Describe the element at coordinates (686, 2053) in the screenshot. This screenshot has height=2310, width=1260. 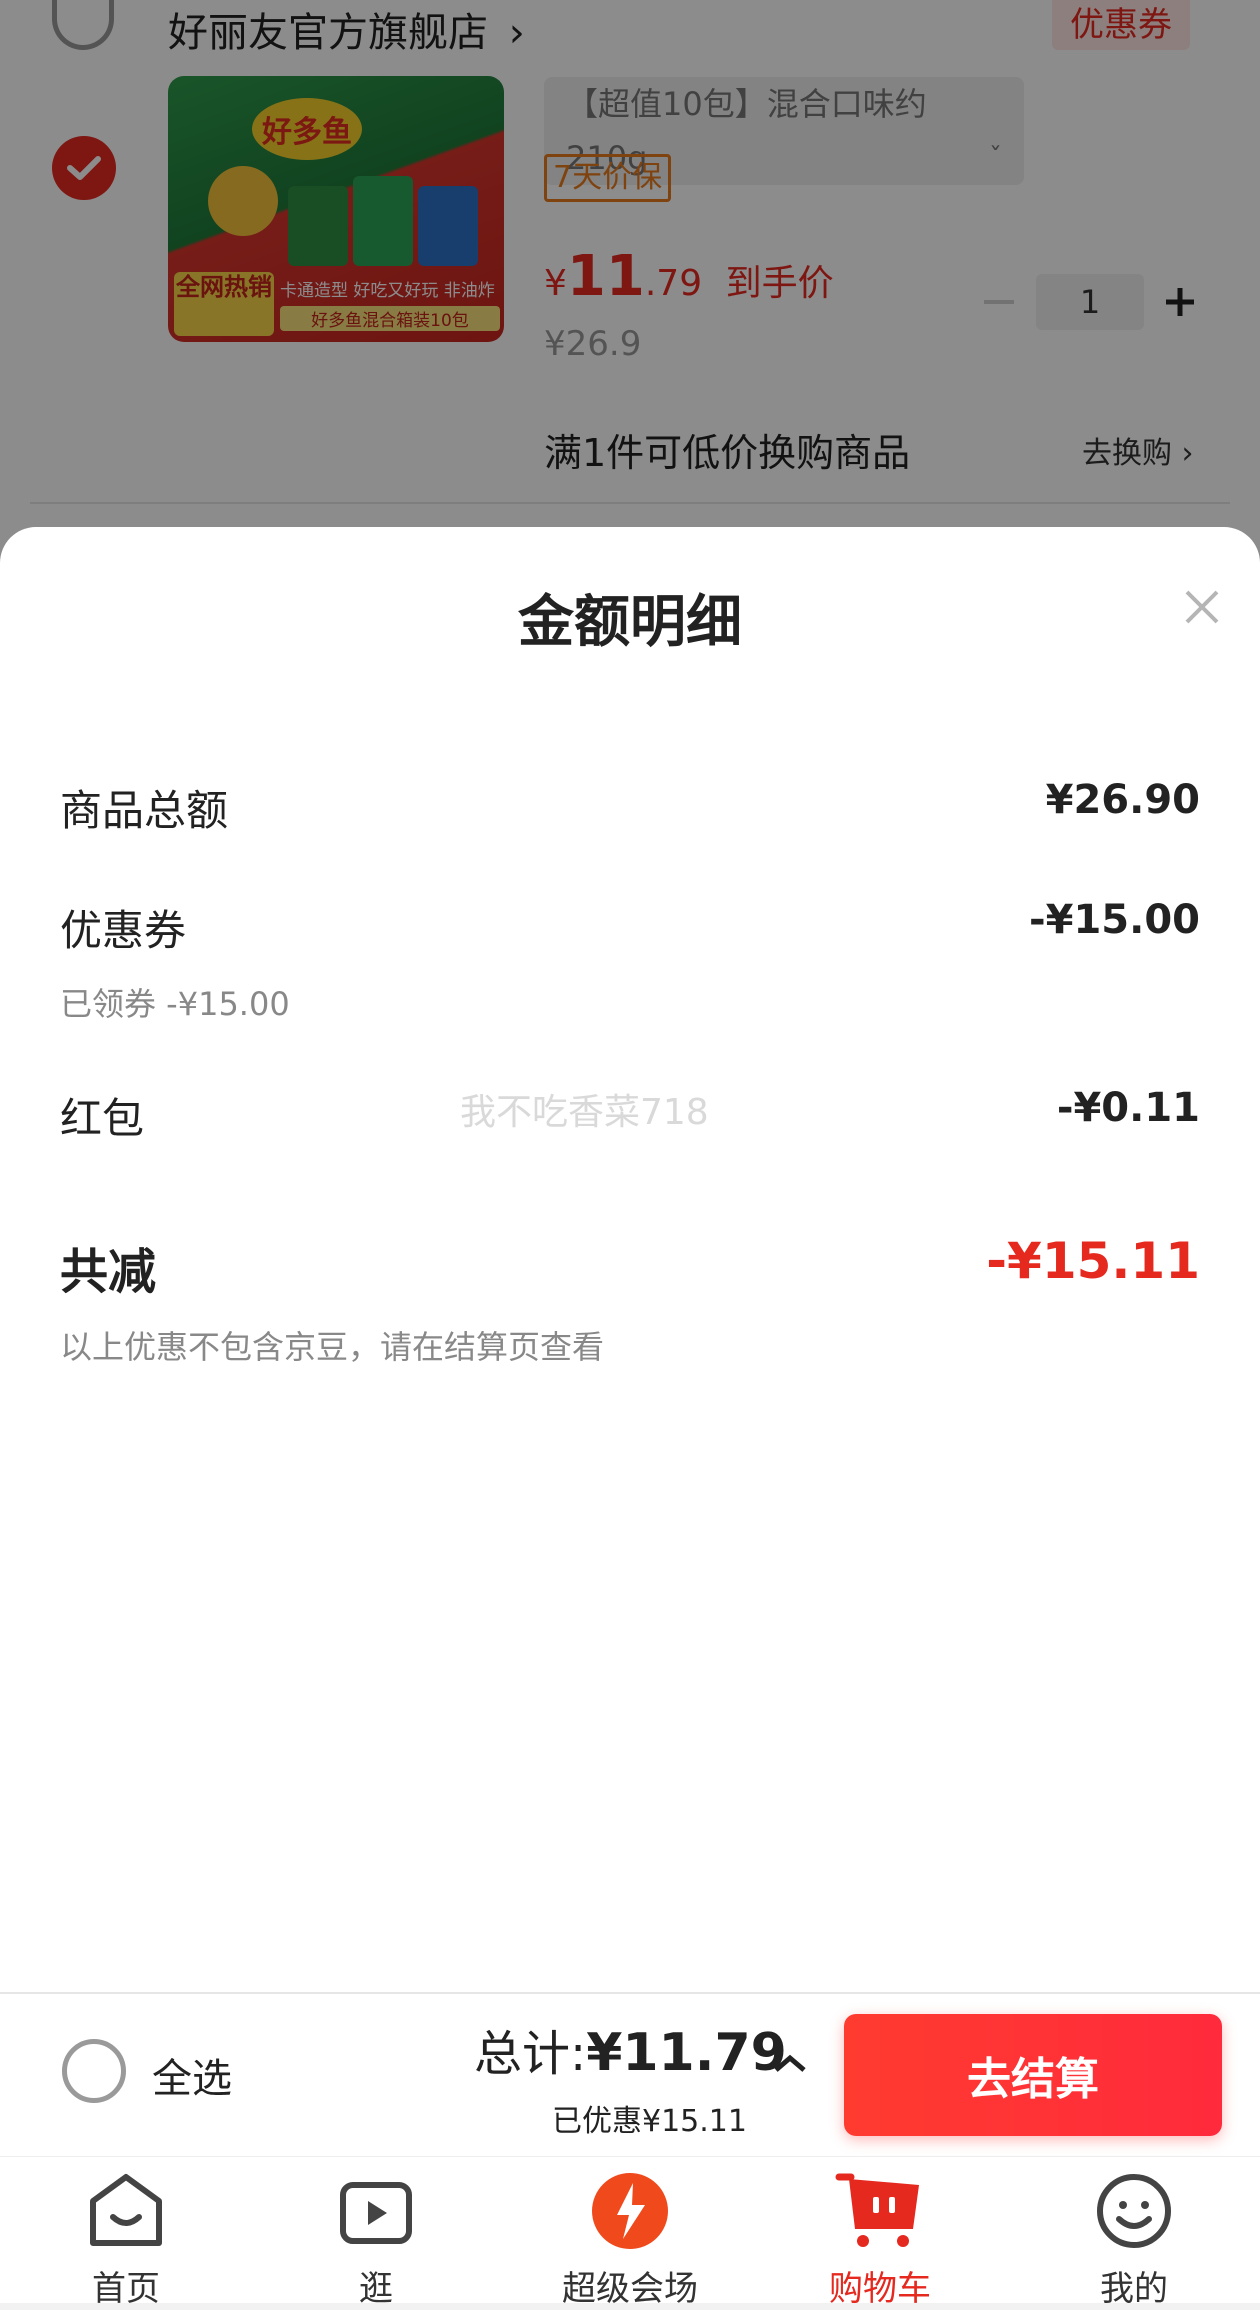
I see `cart-total-value: ¥11.79` at that location.